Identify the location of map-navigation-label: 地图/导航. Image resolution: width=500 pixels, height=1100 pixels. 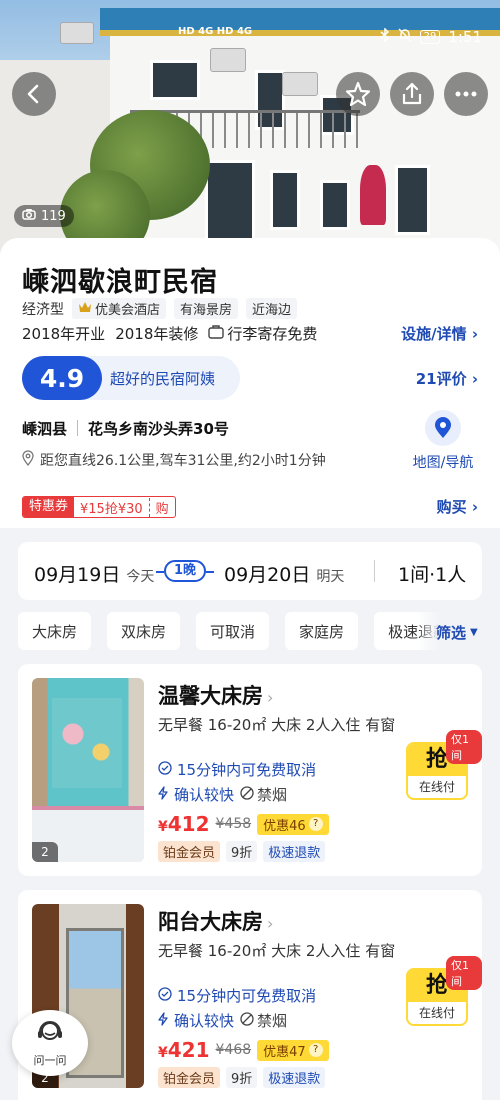
(443, 463).